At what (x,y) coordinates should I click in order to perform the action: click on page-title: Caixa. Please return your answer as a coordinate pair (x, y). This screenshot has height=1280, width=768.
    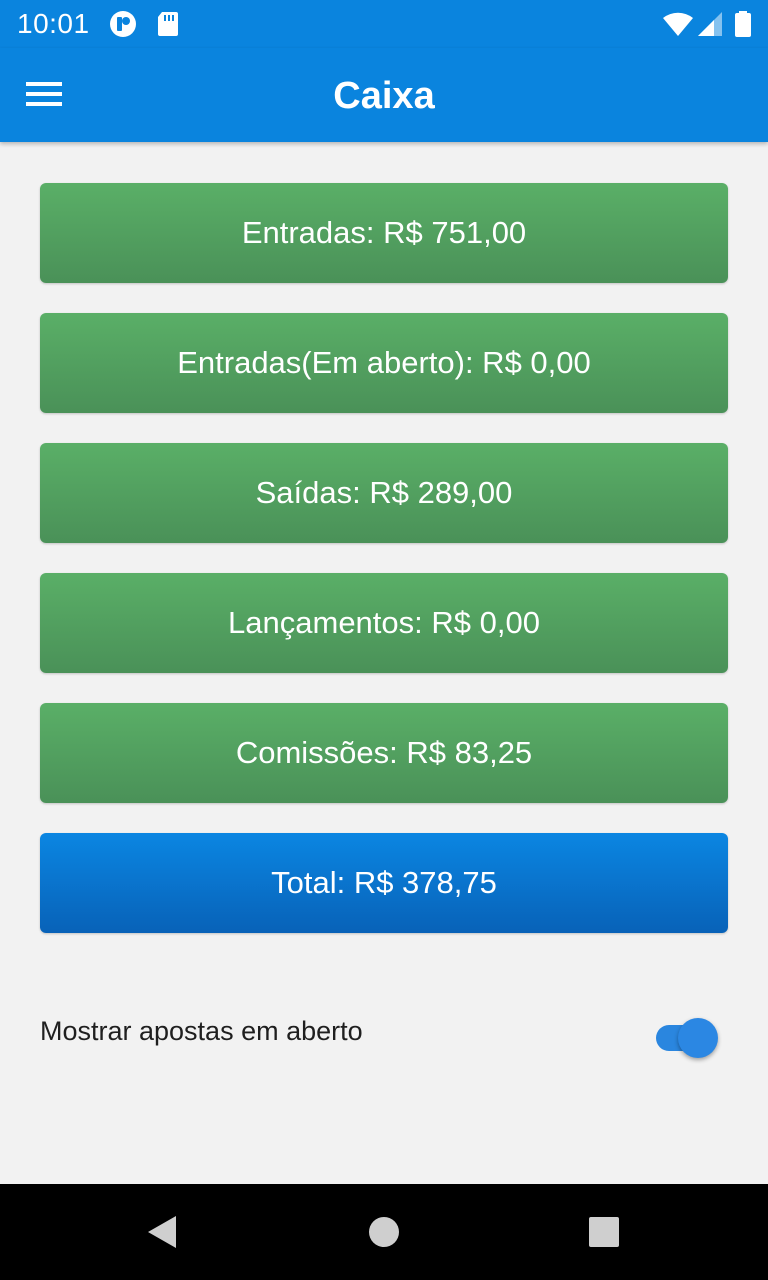
    Looking at the image, I should click on (384, 96).